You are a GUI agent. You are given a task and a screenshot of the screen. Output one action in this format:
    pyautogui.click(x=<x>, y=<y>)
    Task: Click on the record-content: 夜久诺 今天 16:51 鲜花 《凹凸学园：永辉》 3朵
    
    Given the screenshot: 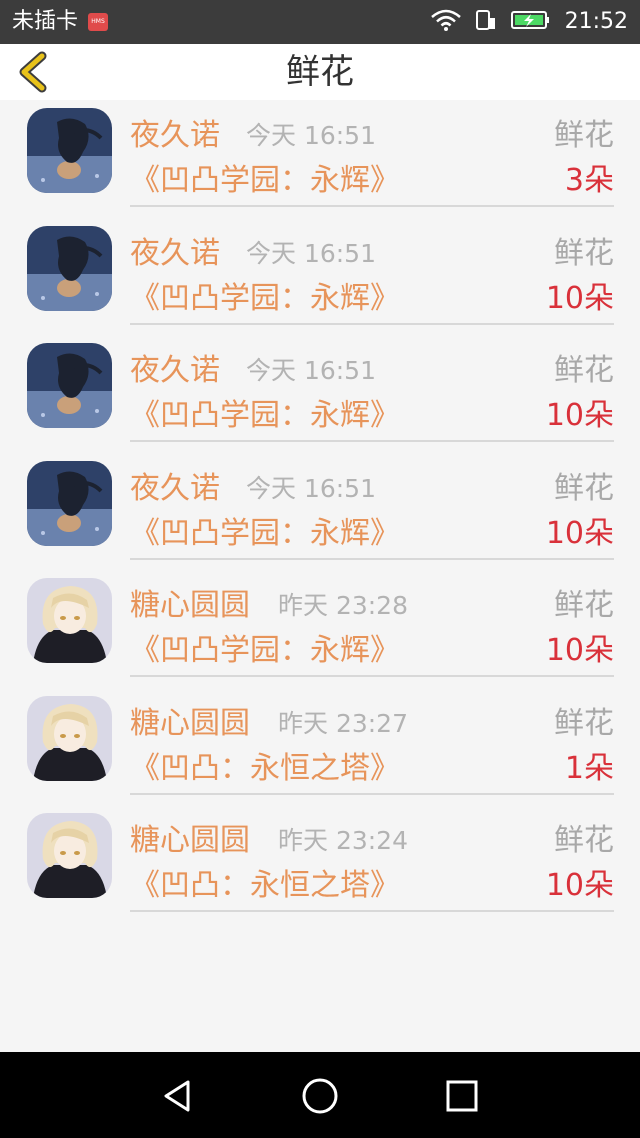 What is the action you would take?
    pyautogui.click(x=372, y=153)
    